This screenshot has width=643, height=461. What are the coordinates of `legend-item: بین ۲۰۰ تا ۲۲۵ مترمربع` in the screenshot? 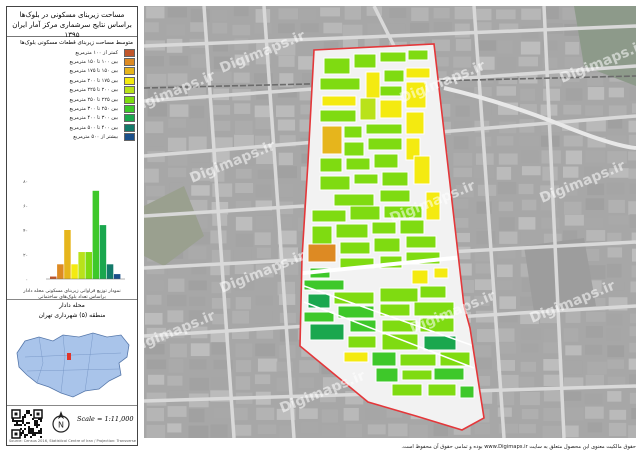 It's located at (72, 90).